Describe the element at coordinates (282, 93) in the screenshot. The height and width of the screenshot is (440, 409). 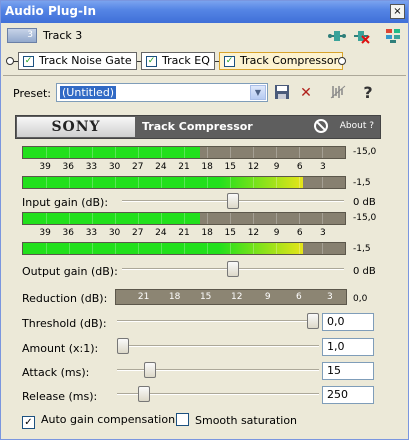
I see `save-preset-icon` at that location.